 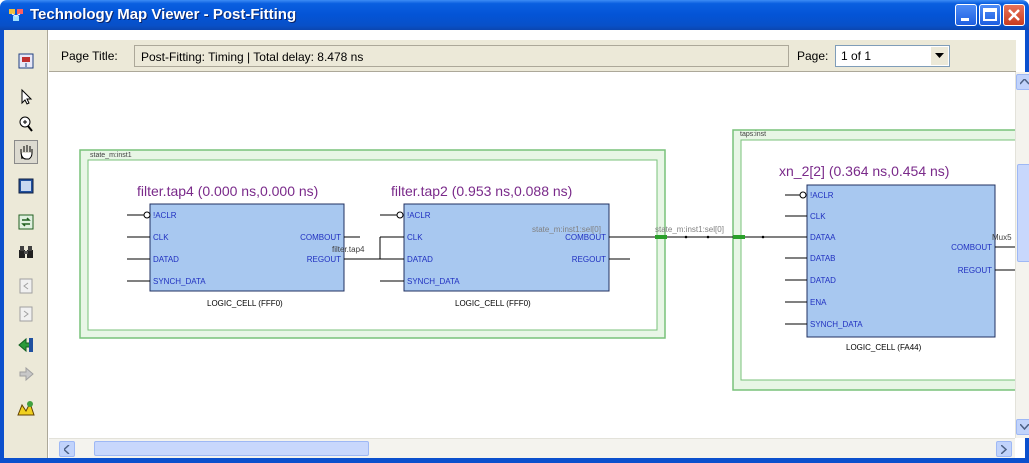 I want to click on refresh-button, so click(x=26, y=222).